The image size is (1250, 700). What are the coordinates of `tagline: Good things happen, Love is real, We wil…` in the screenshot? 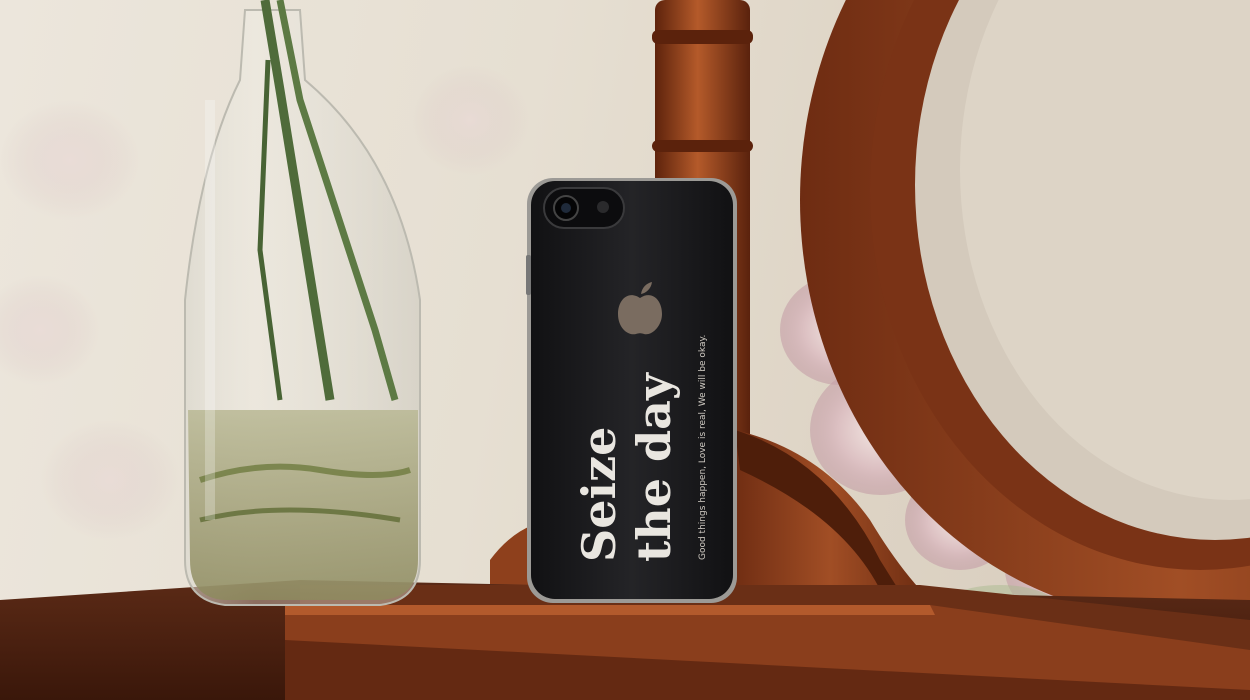 It's located at (703, 447).